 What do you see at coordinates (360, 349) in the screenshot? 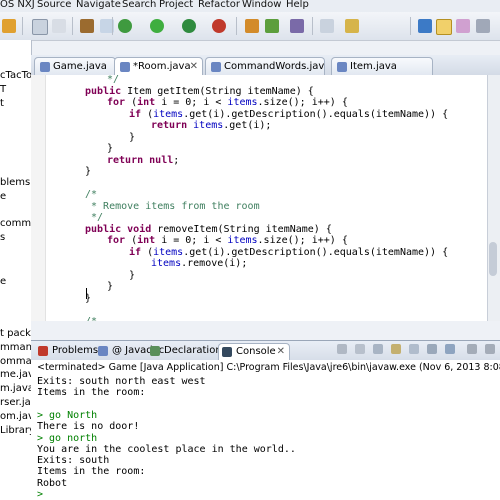
I see `remove-launch-icon` at bounding box center [360, 349].